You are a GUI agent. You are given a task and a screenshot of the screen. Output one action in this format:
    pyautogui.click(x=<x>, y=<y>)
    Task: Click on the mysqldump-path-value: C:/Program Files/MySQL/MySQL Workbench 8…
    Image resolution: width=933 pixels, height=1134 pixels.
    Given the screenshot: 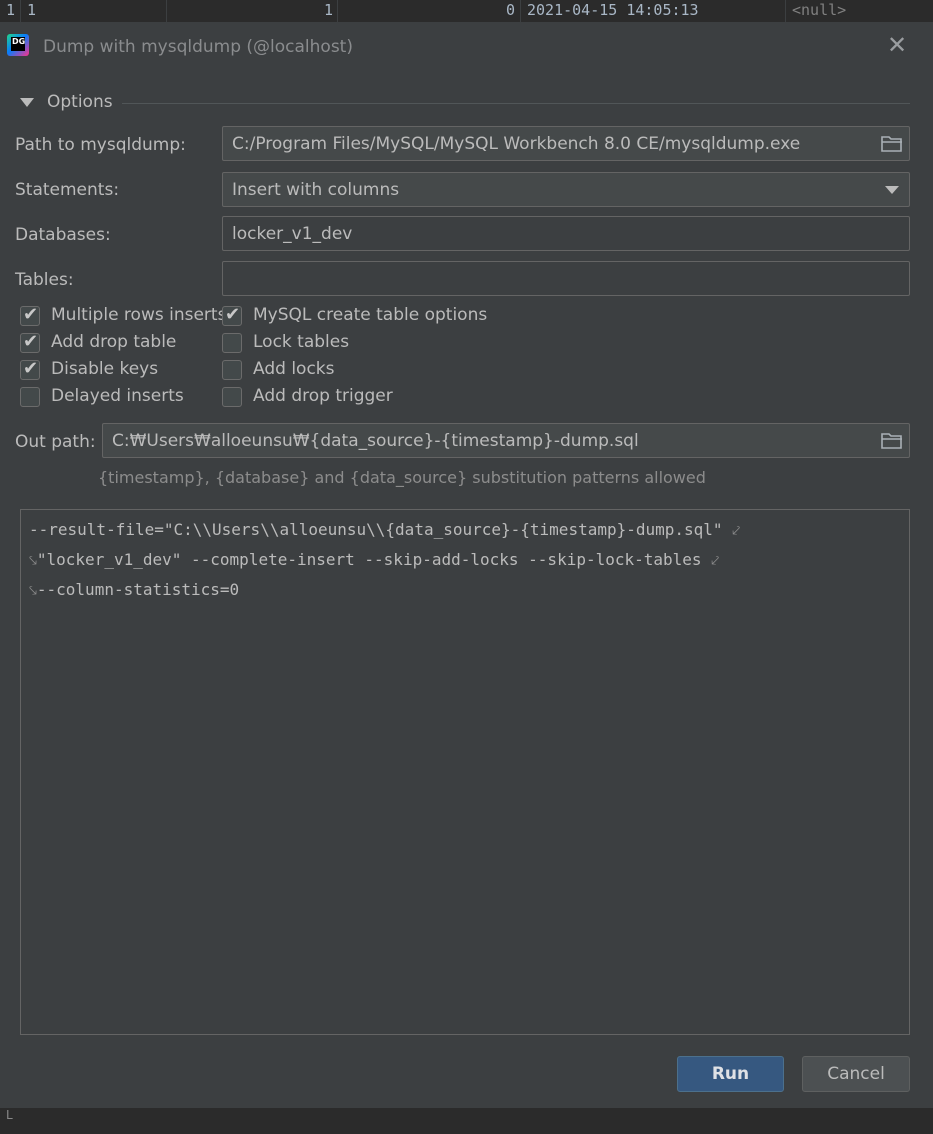 What is the action you would take?
    pyautogui.click(x=516, y=144)
    